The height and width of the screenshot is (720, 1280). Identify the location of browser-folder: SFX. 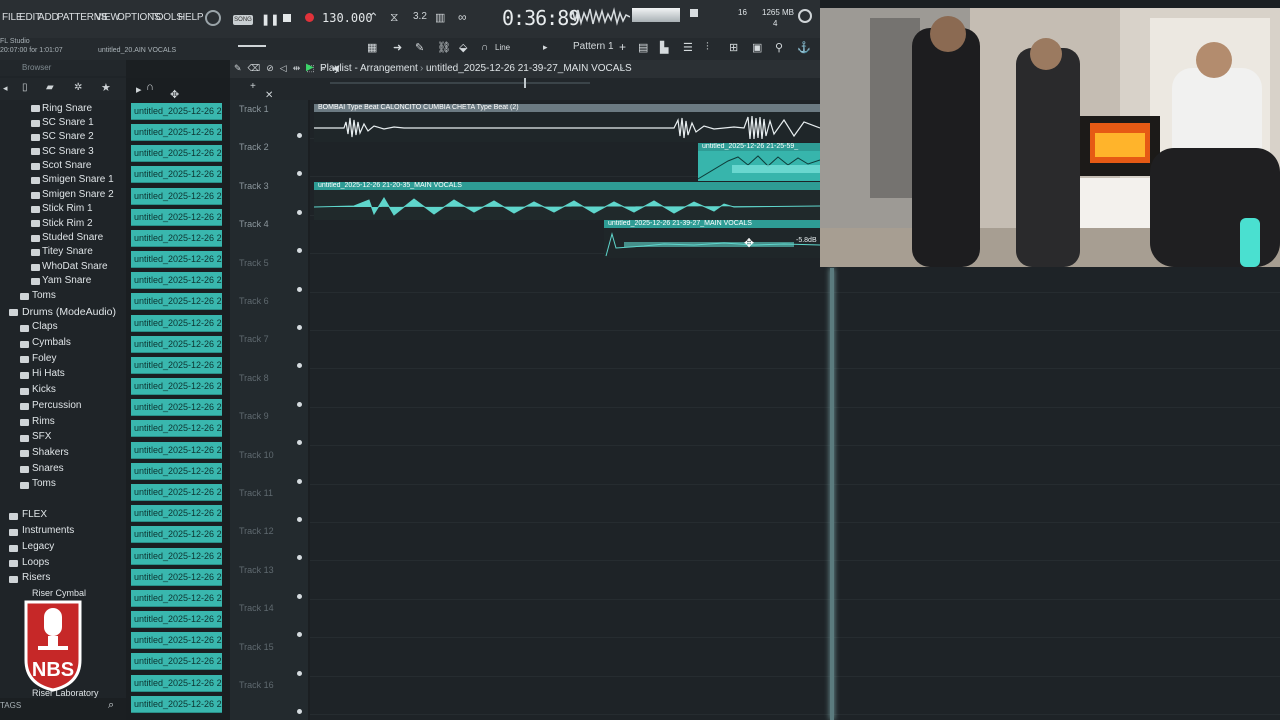
(41, 436).